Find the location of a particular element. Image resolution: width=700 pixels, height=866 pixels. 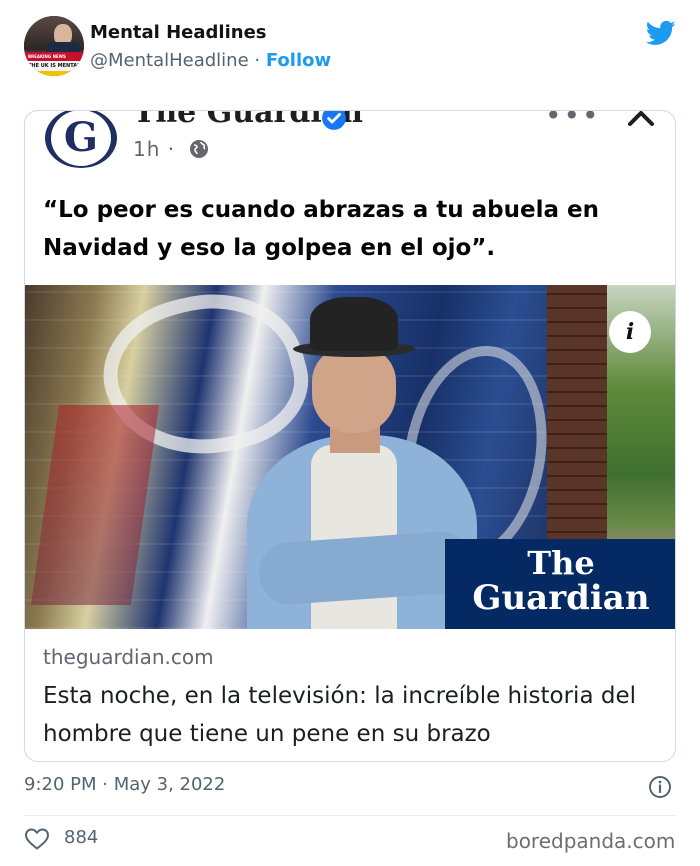

image-info-button: i is located at coordinates (630, 332).